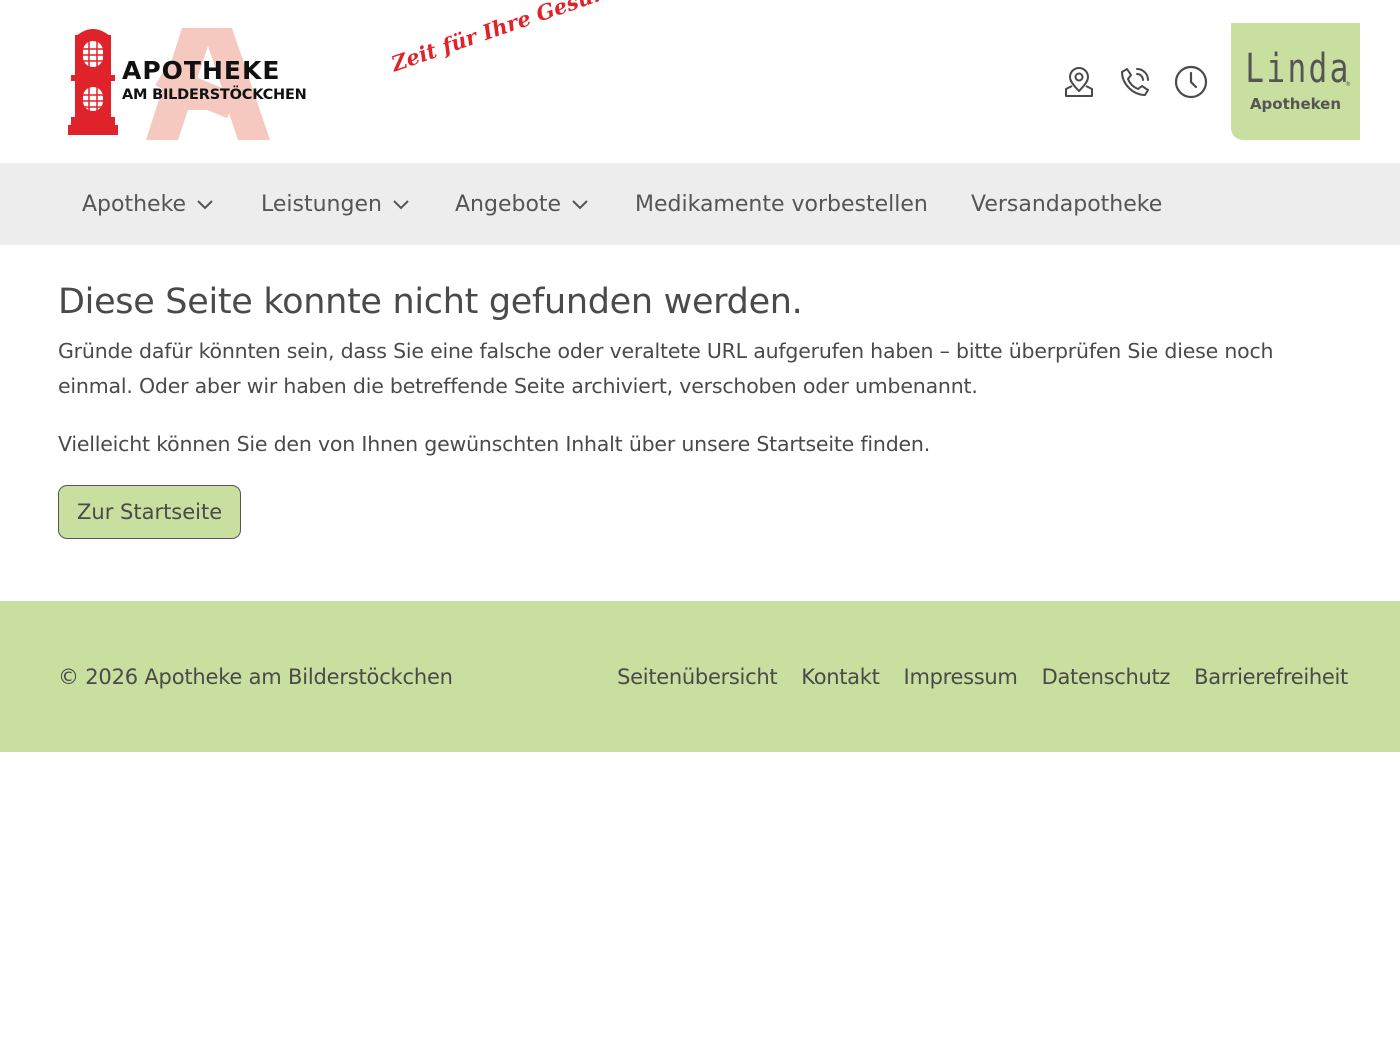 This screenshot has width=1400, height=1050. I want to click on linda-wordmark: Linda, so click(1298, 69).